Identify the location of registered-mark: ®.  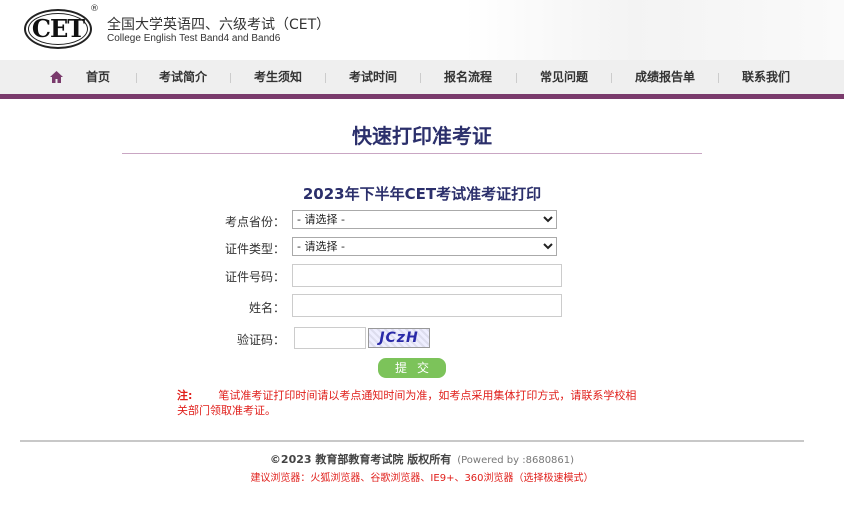
(94, 9).